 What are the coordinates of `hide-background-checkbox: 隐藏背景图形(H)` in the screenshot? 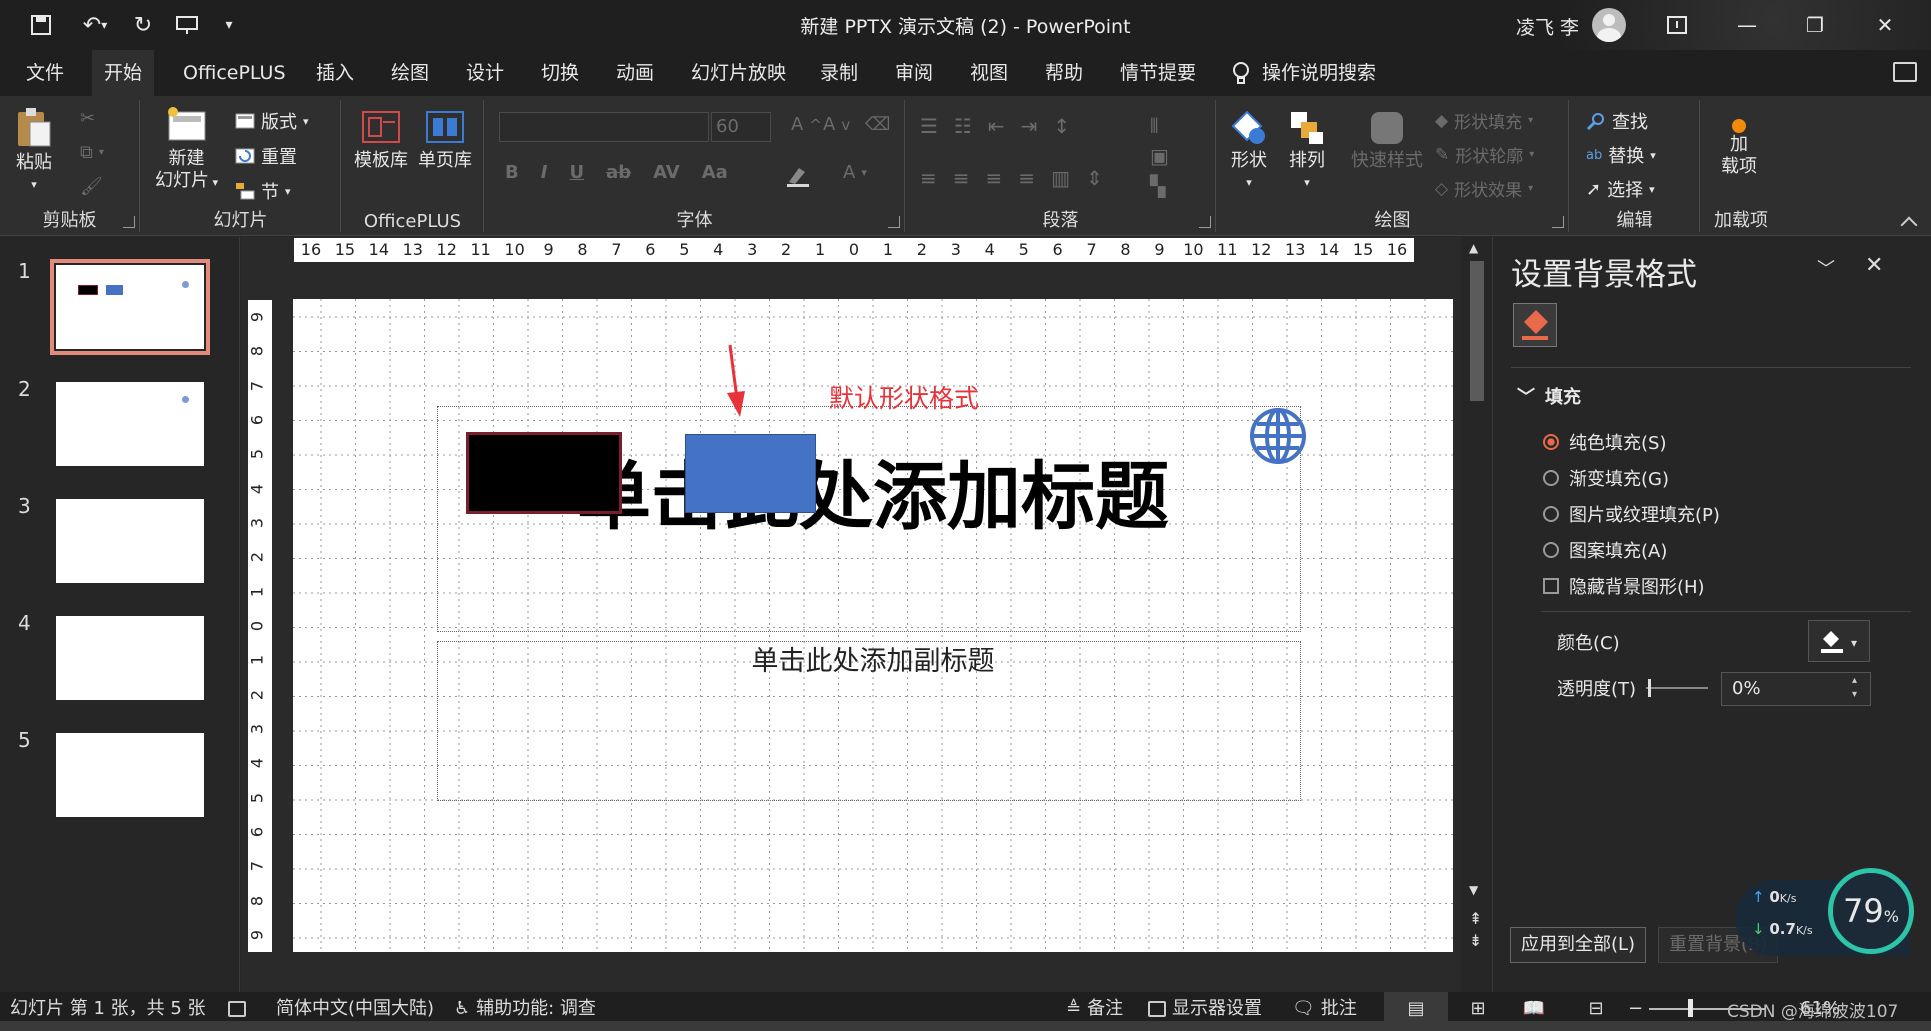 It's located at (1624, 586).